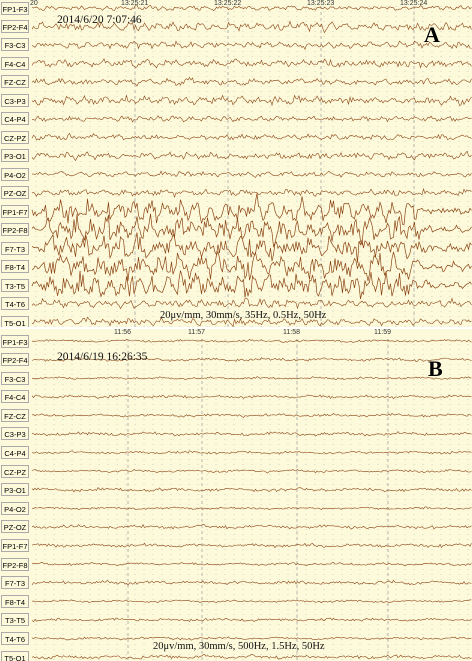 The image size is (472, 661). What do you see at coordinates (435, 368) in the screenshot?
I see `panel-letter-b: B` at bounding box center [435, 368].